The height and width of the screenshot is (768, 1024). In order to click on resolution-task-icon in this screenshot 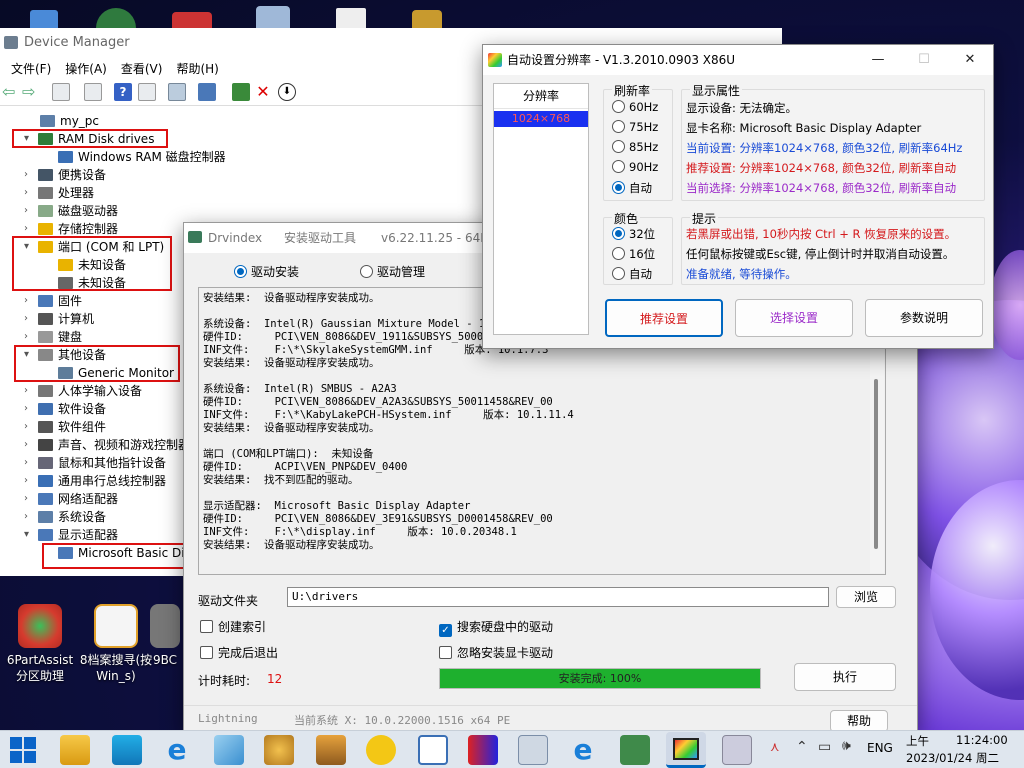, I will do `click(686, 750)`.